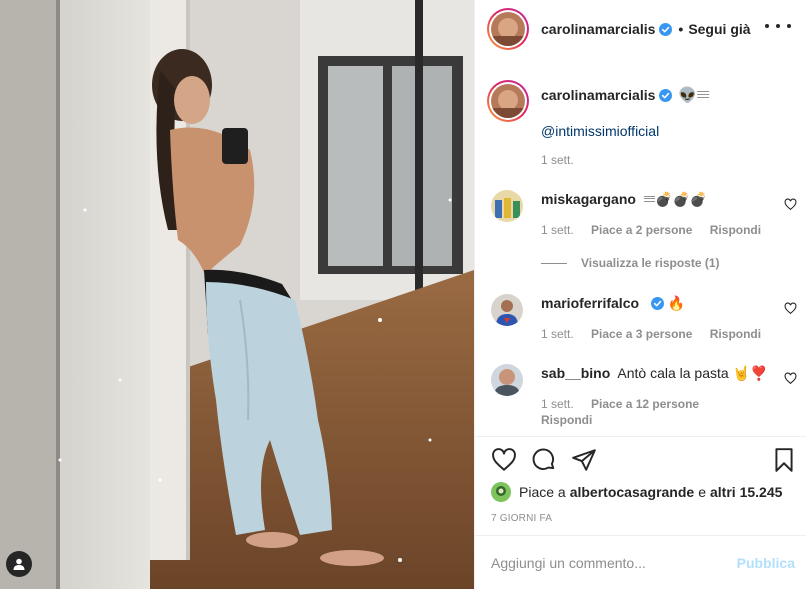 Image resolution: width=806 pixels, height=589 pixels. I want to click on caption-mention-link: @intimissimiofficial, so click(600, 131).